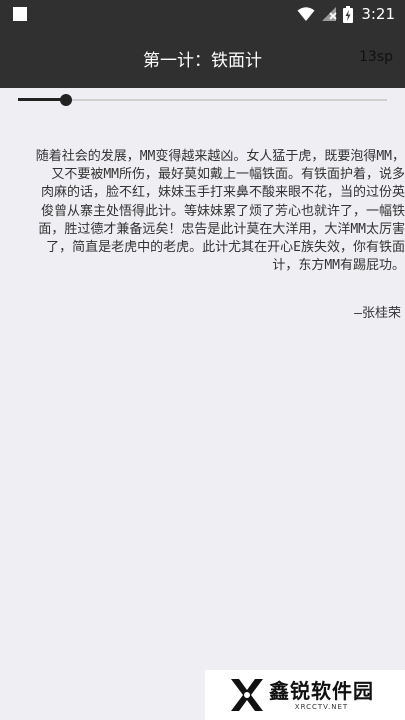  Describe the element at coordinates (378, 14) in the screenshot. I see `status-time: 3:21` at that location.